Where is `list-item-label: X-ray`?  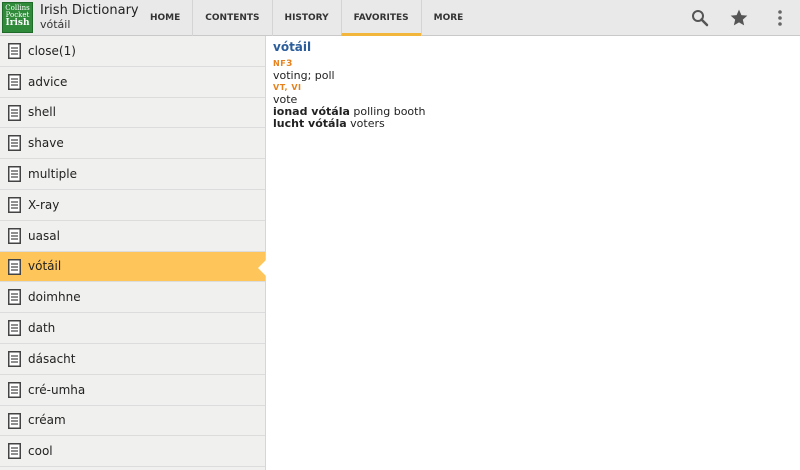 list-item-label: X-ray is located at coordinates (44, 204).